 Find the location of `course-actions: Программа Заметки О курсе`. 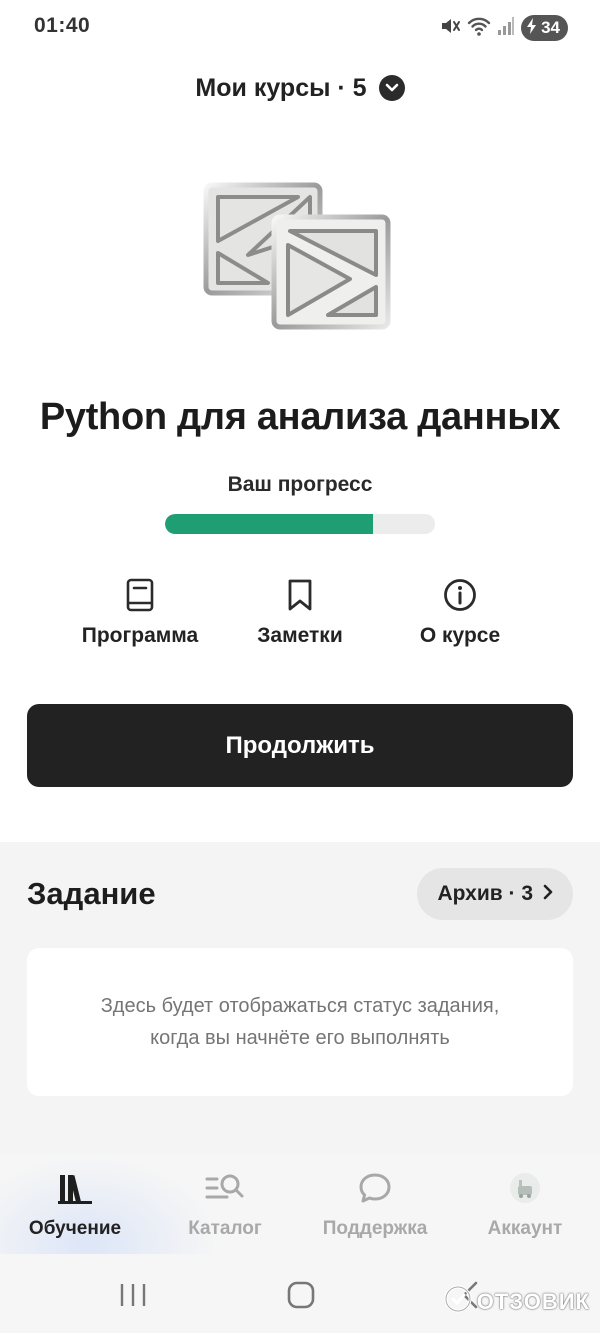

course-actions: Программа Заметки О курсе is located at coordinates (300, 614).